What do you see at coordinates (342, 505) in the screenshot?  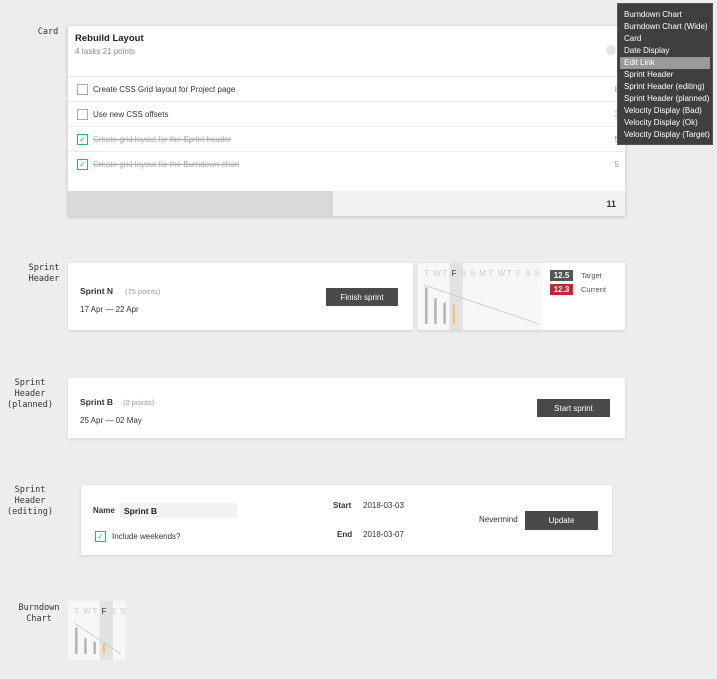 I see `start-label: Start` at bounding box center [342, 505].